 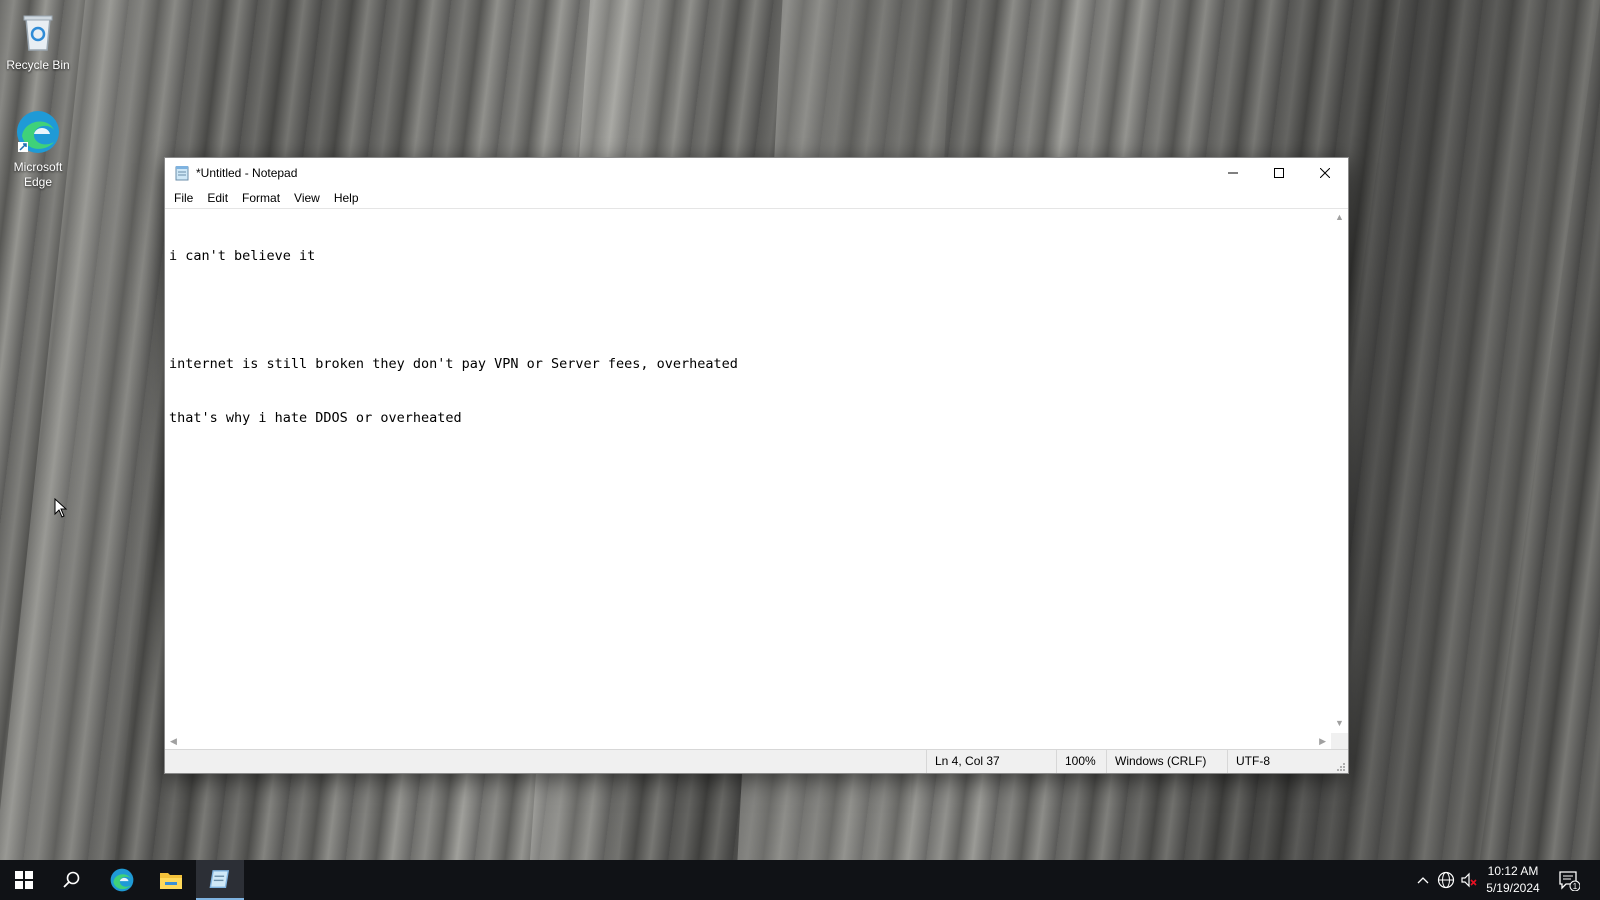 I want to click on title-bar: *Untitled - Notepad, so click(x=756, y=173).